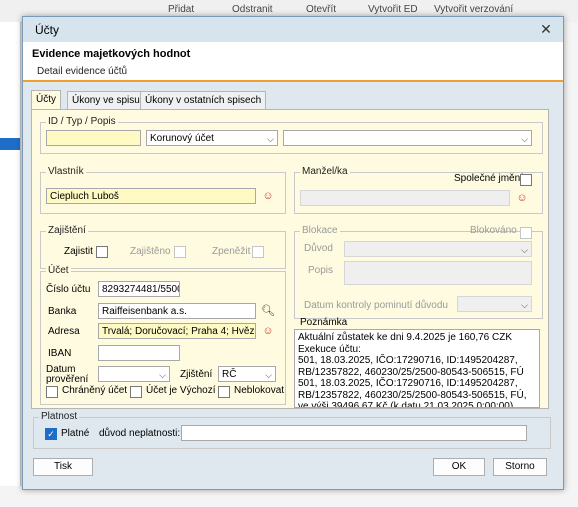  I want to click on bg-open-button: Otevřít, so click(321, 9).